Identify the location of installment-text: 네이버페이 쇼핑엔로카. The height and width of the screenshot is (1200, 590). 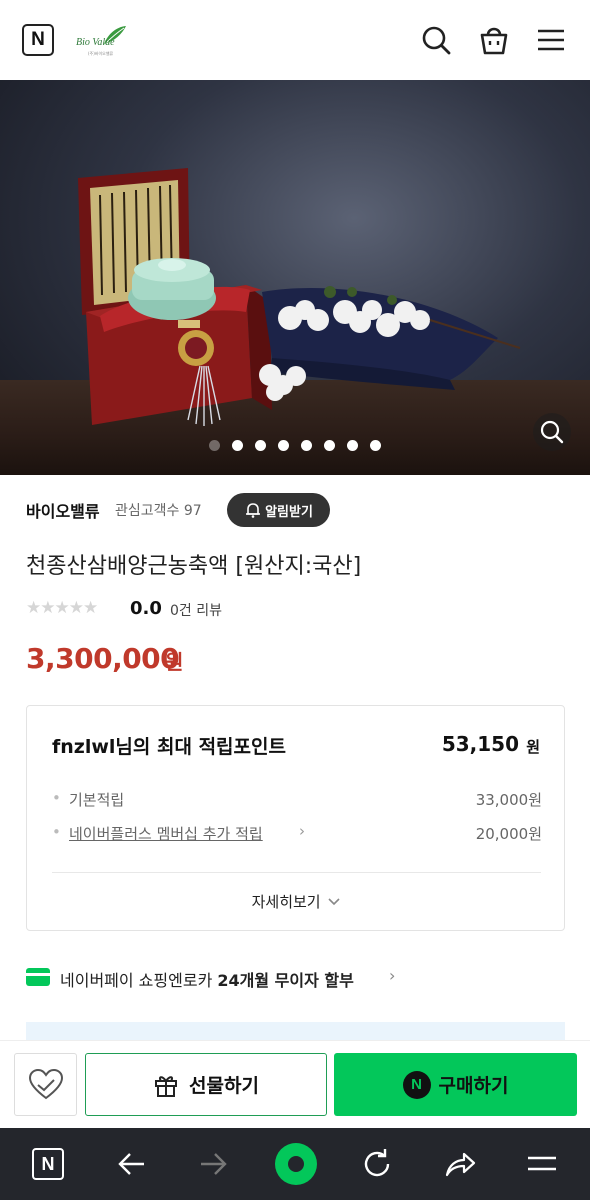
(139, 980).